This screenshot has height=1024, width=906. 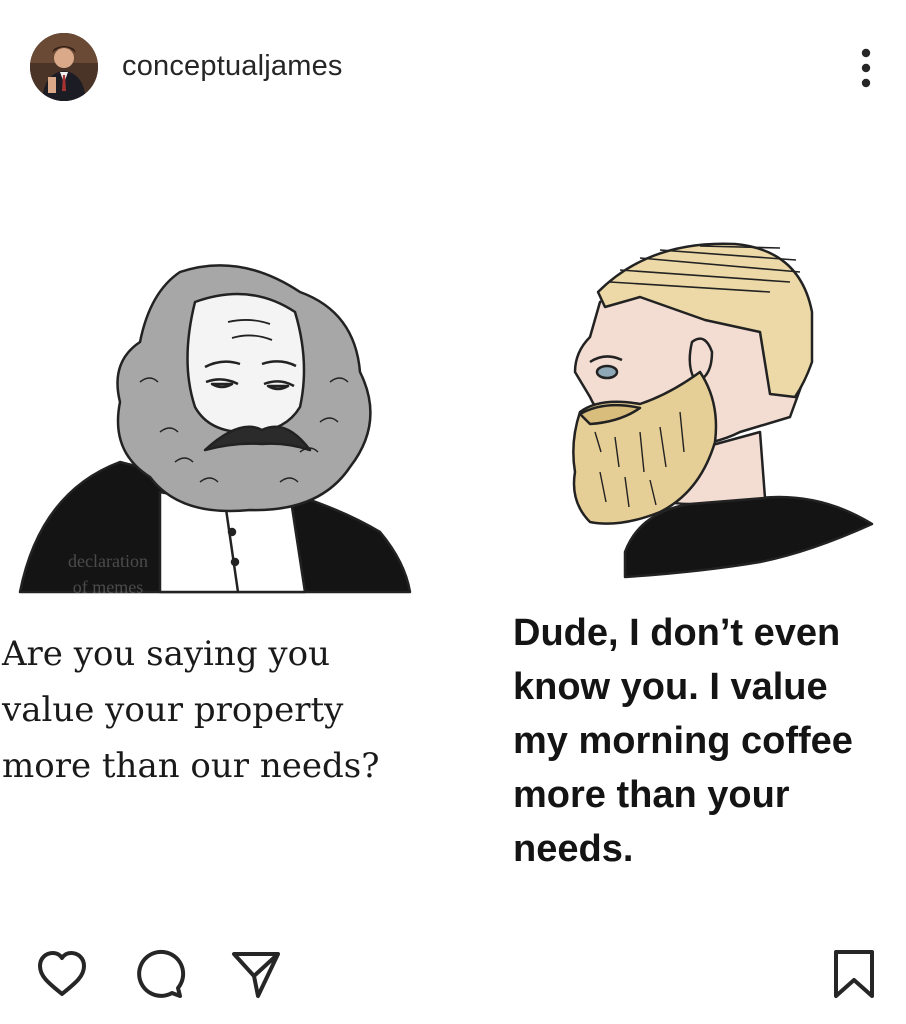 What do you see at coordinates (453, 975) in the screenshot?
I see `post-action-bar` at bounding box center [453, 975].